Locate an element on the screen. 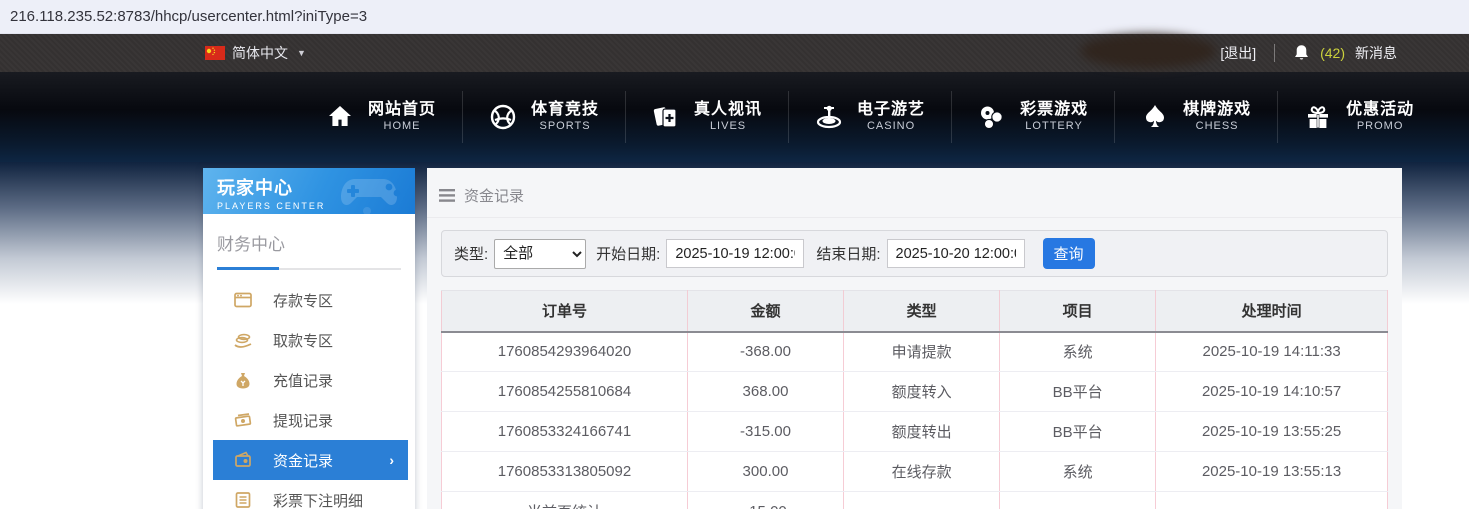 The width and height of the screenshot is (1469, 509). nav-label-en: CHESS is located at coordinates (1217, 126).